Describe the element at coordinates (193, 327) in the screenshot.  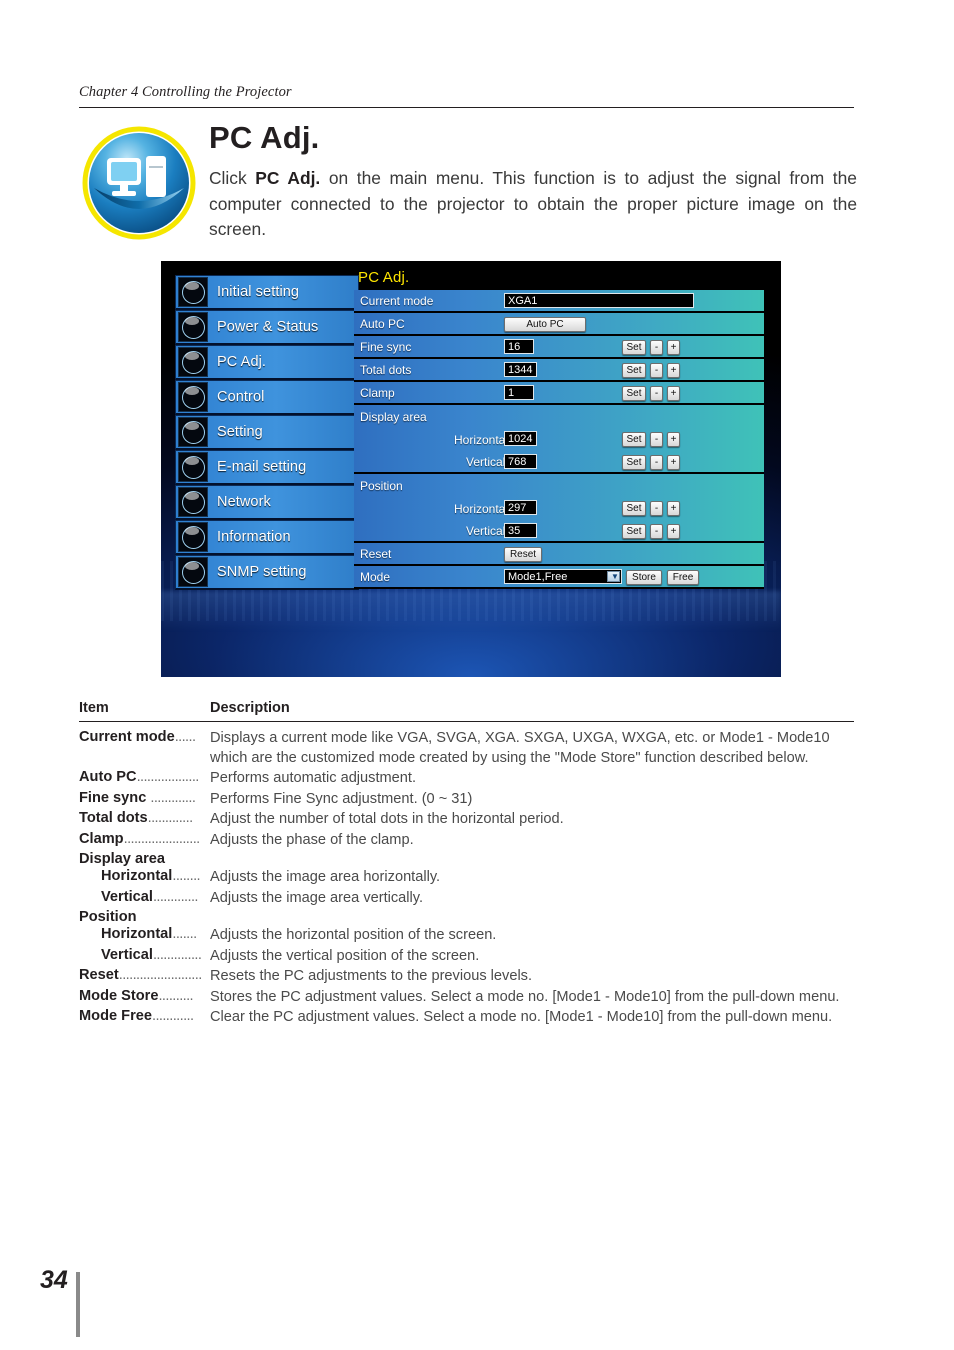
I see `power-status-icon` at that location.